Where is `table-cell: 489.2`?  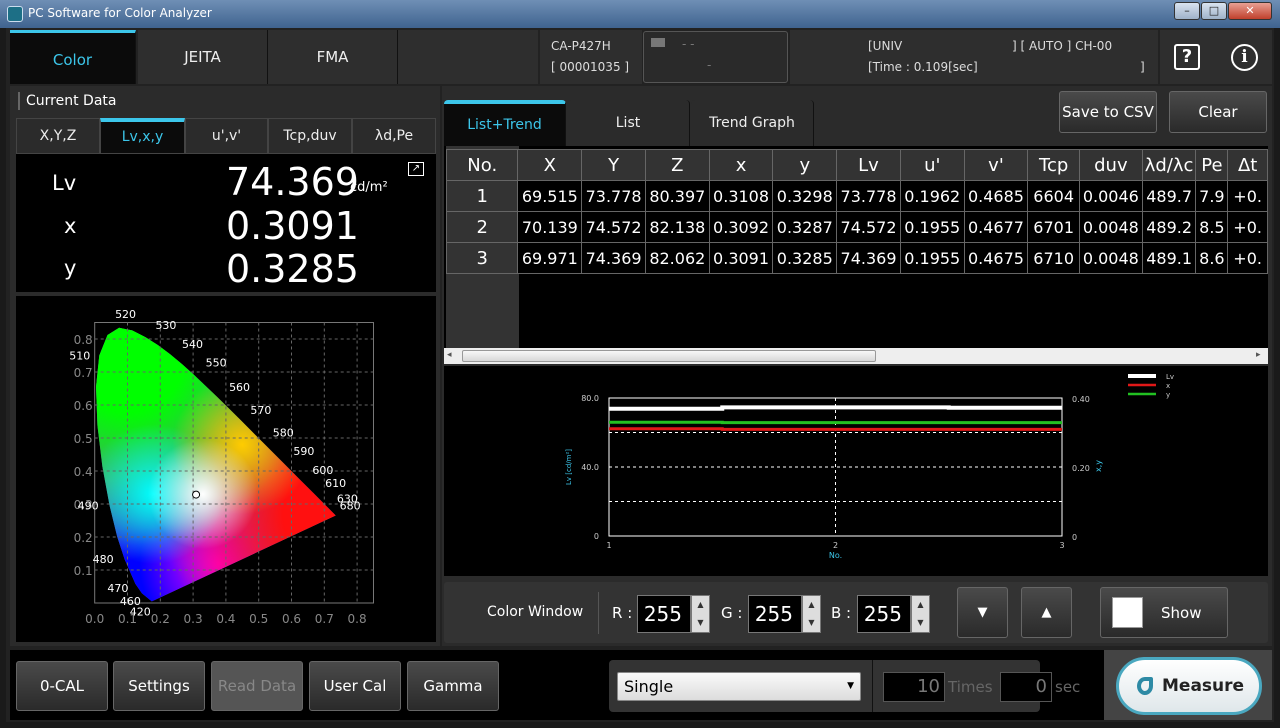
table-cell: 489.2 is located at coordinates (1169, 227).